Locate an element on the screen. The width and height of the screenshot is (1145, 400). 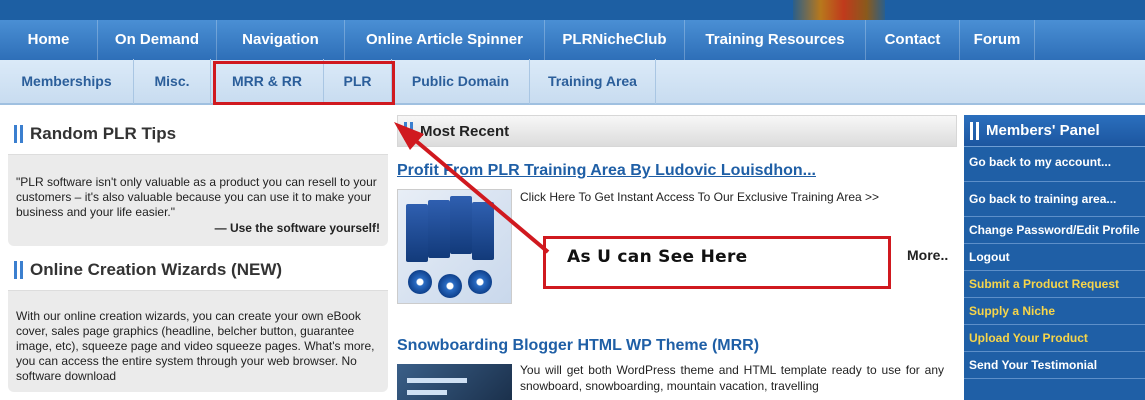
nav-home: Home is located at coordinates (49, 40).